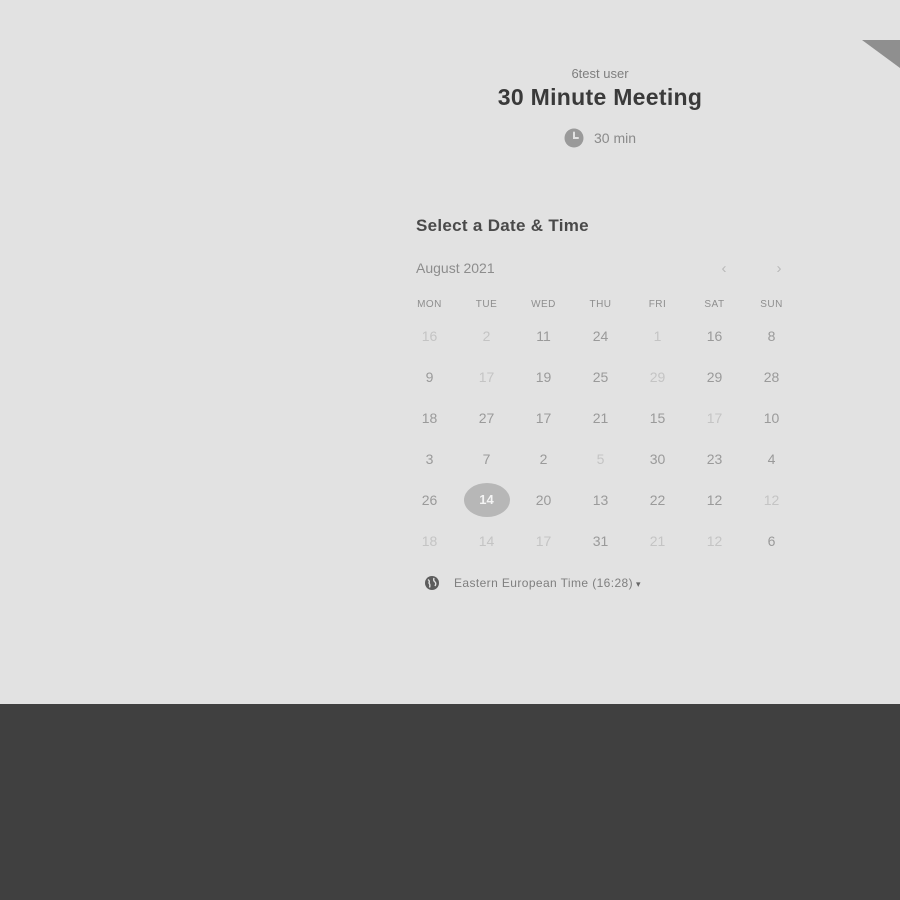 This screenshot has width=900, height=900. I want to click on month-label: August 2021, so click(455, 268).